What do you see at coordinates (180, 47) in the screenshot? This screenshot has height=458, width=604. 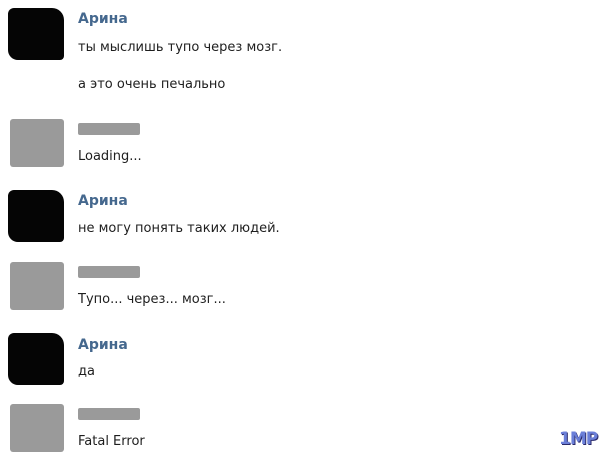 I see `message-text: ты мыслишь тупо через мозг.` at bounding box center [180, 47].